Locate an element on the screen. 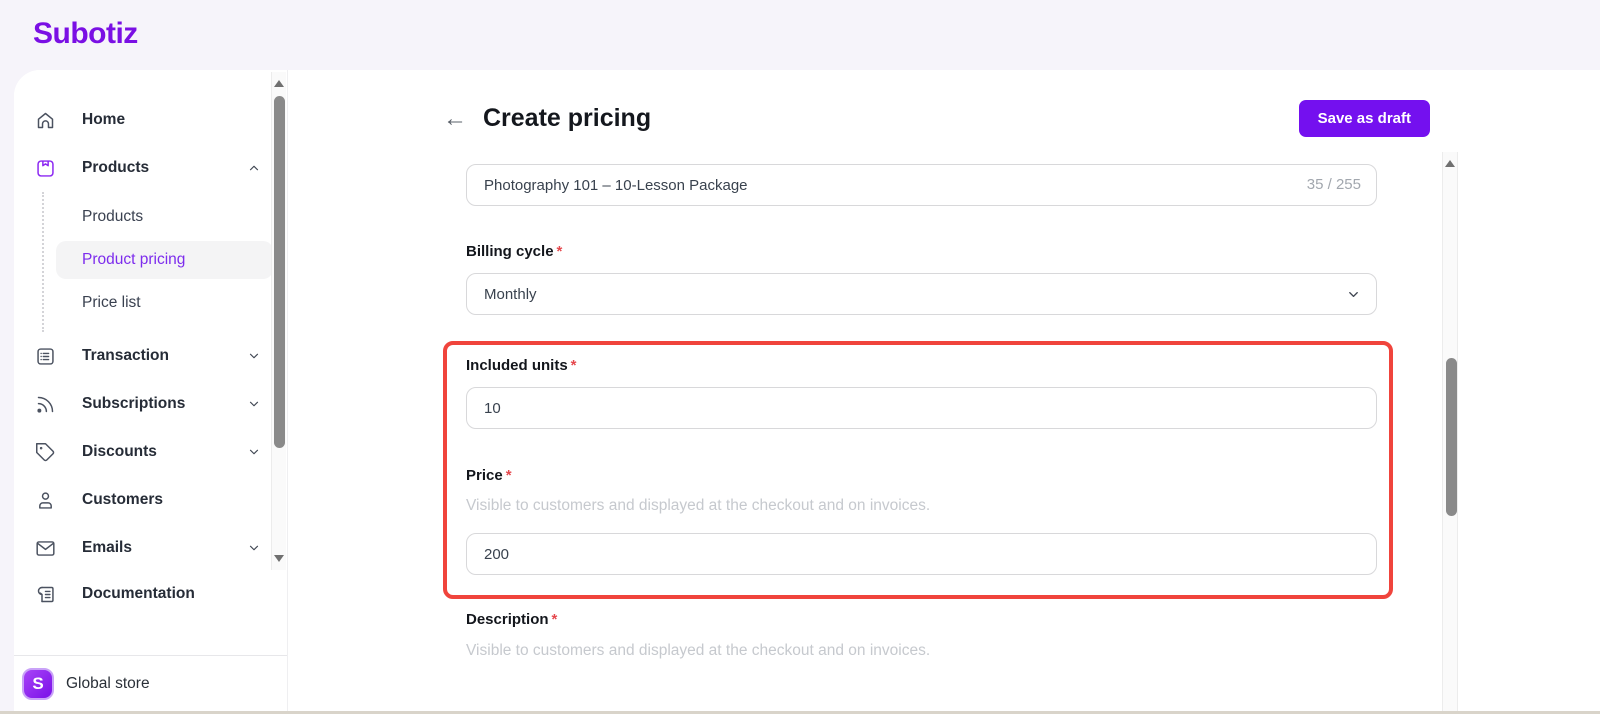 This screenshot has height=714, width=1600. sidebar-item-documentation: Documentation is located at coordinates (150, 594).